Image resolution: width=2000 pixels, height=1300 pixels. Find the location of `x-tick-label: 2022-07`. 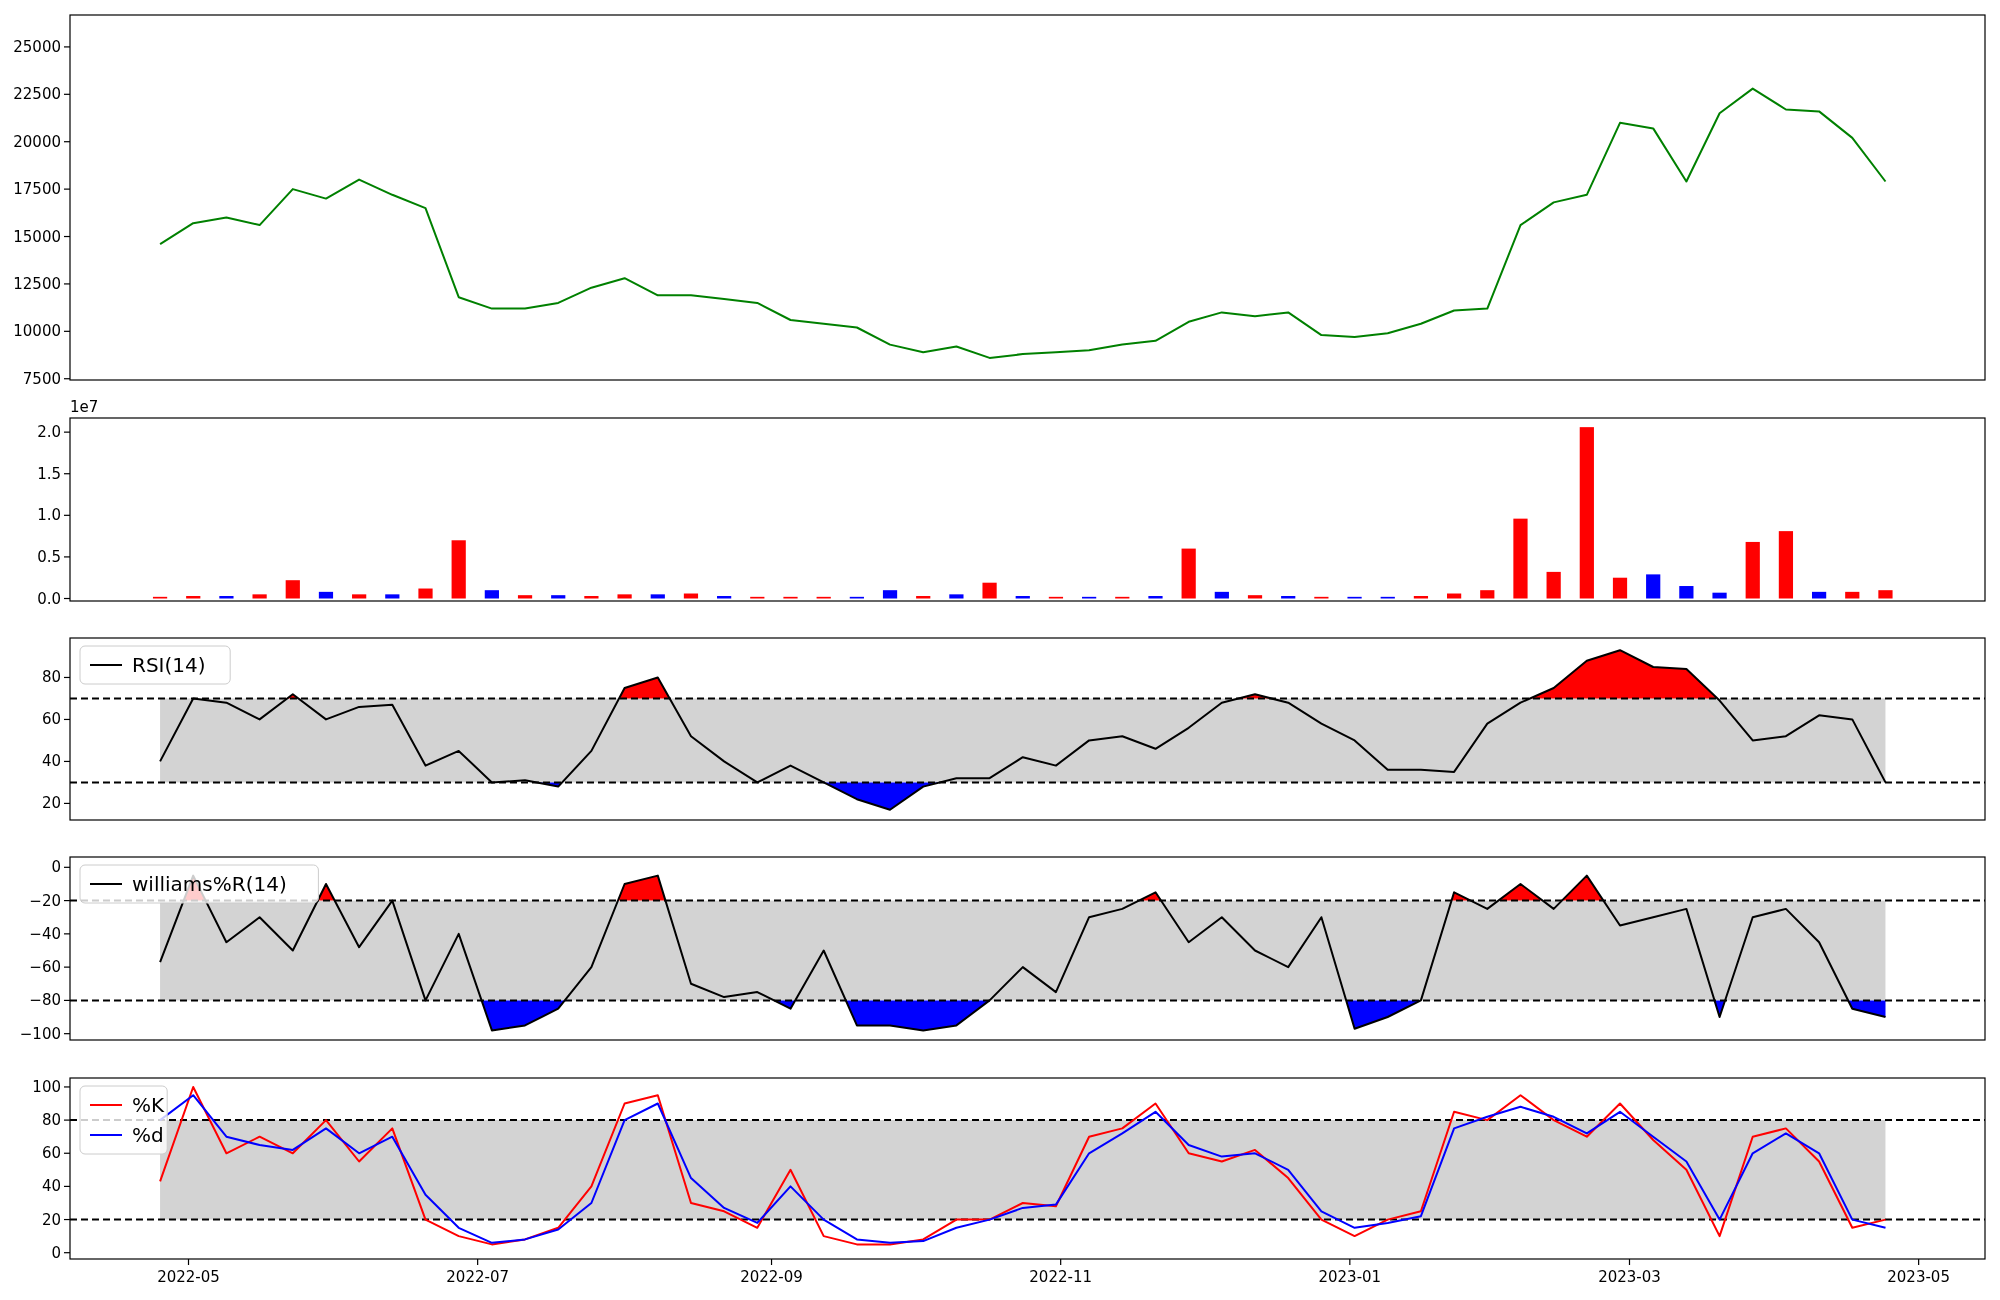

x-tick-label: 2022-07 is located at coordinates (477, 1277).